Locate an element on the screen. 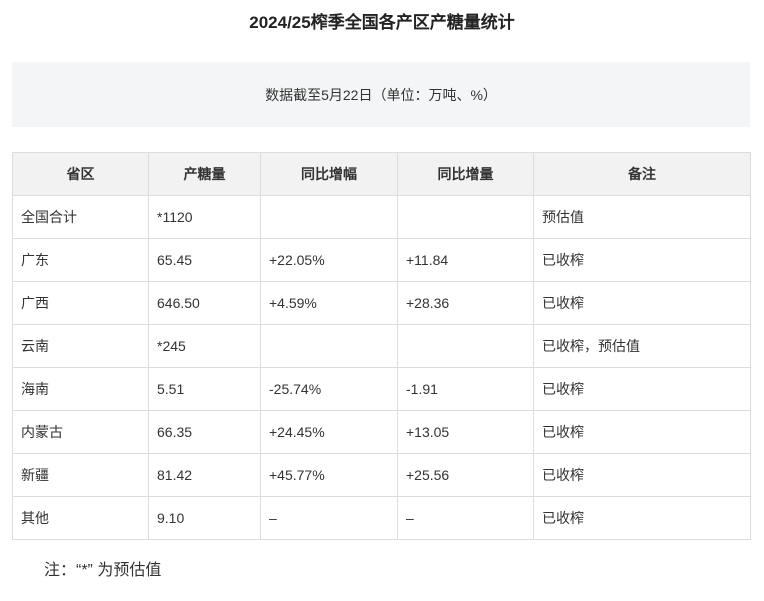 The height and width of the screenshot is (601, 764). cell-yoy-amount: +11.84 is located at coordinates (465, 260).